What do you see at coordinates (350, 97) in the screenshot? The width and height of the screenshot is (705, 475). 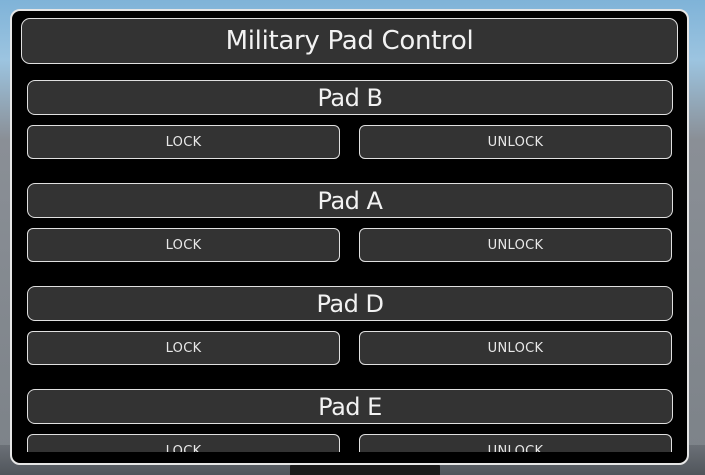 I see `pad-b-header: Pad B` at bounding box center [350, 97].